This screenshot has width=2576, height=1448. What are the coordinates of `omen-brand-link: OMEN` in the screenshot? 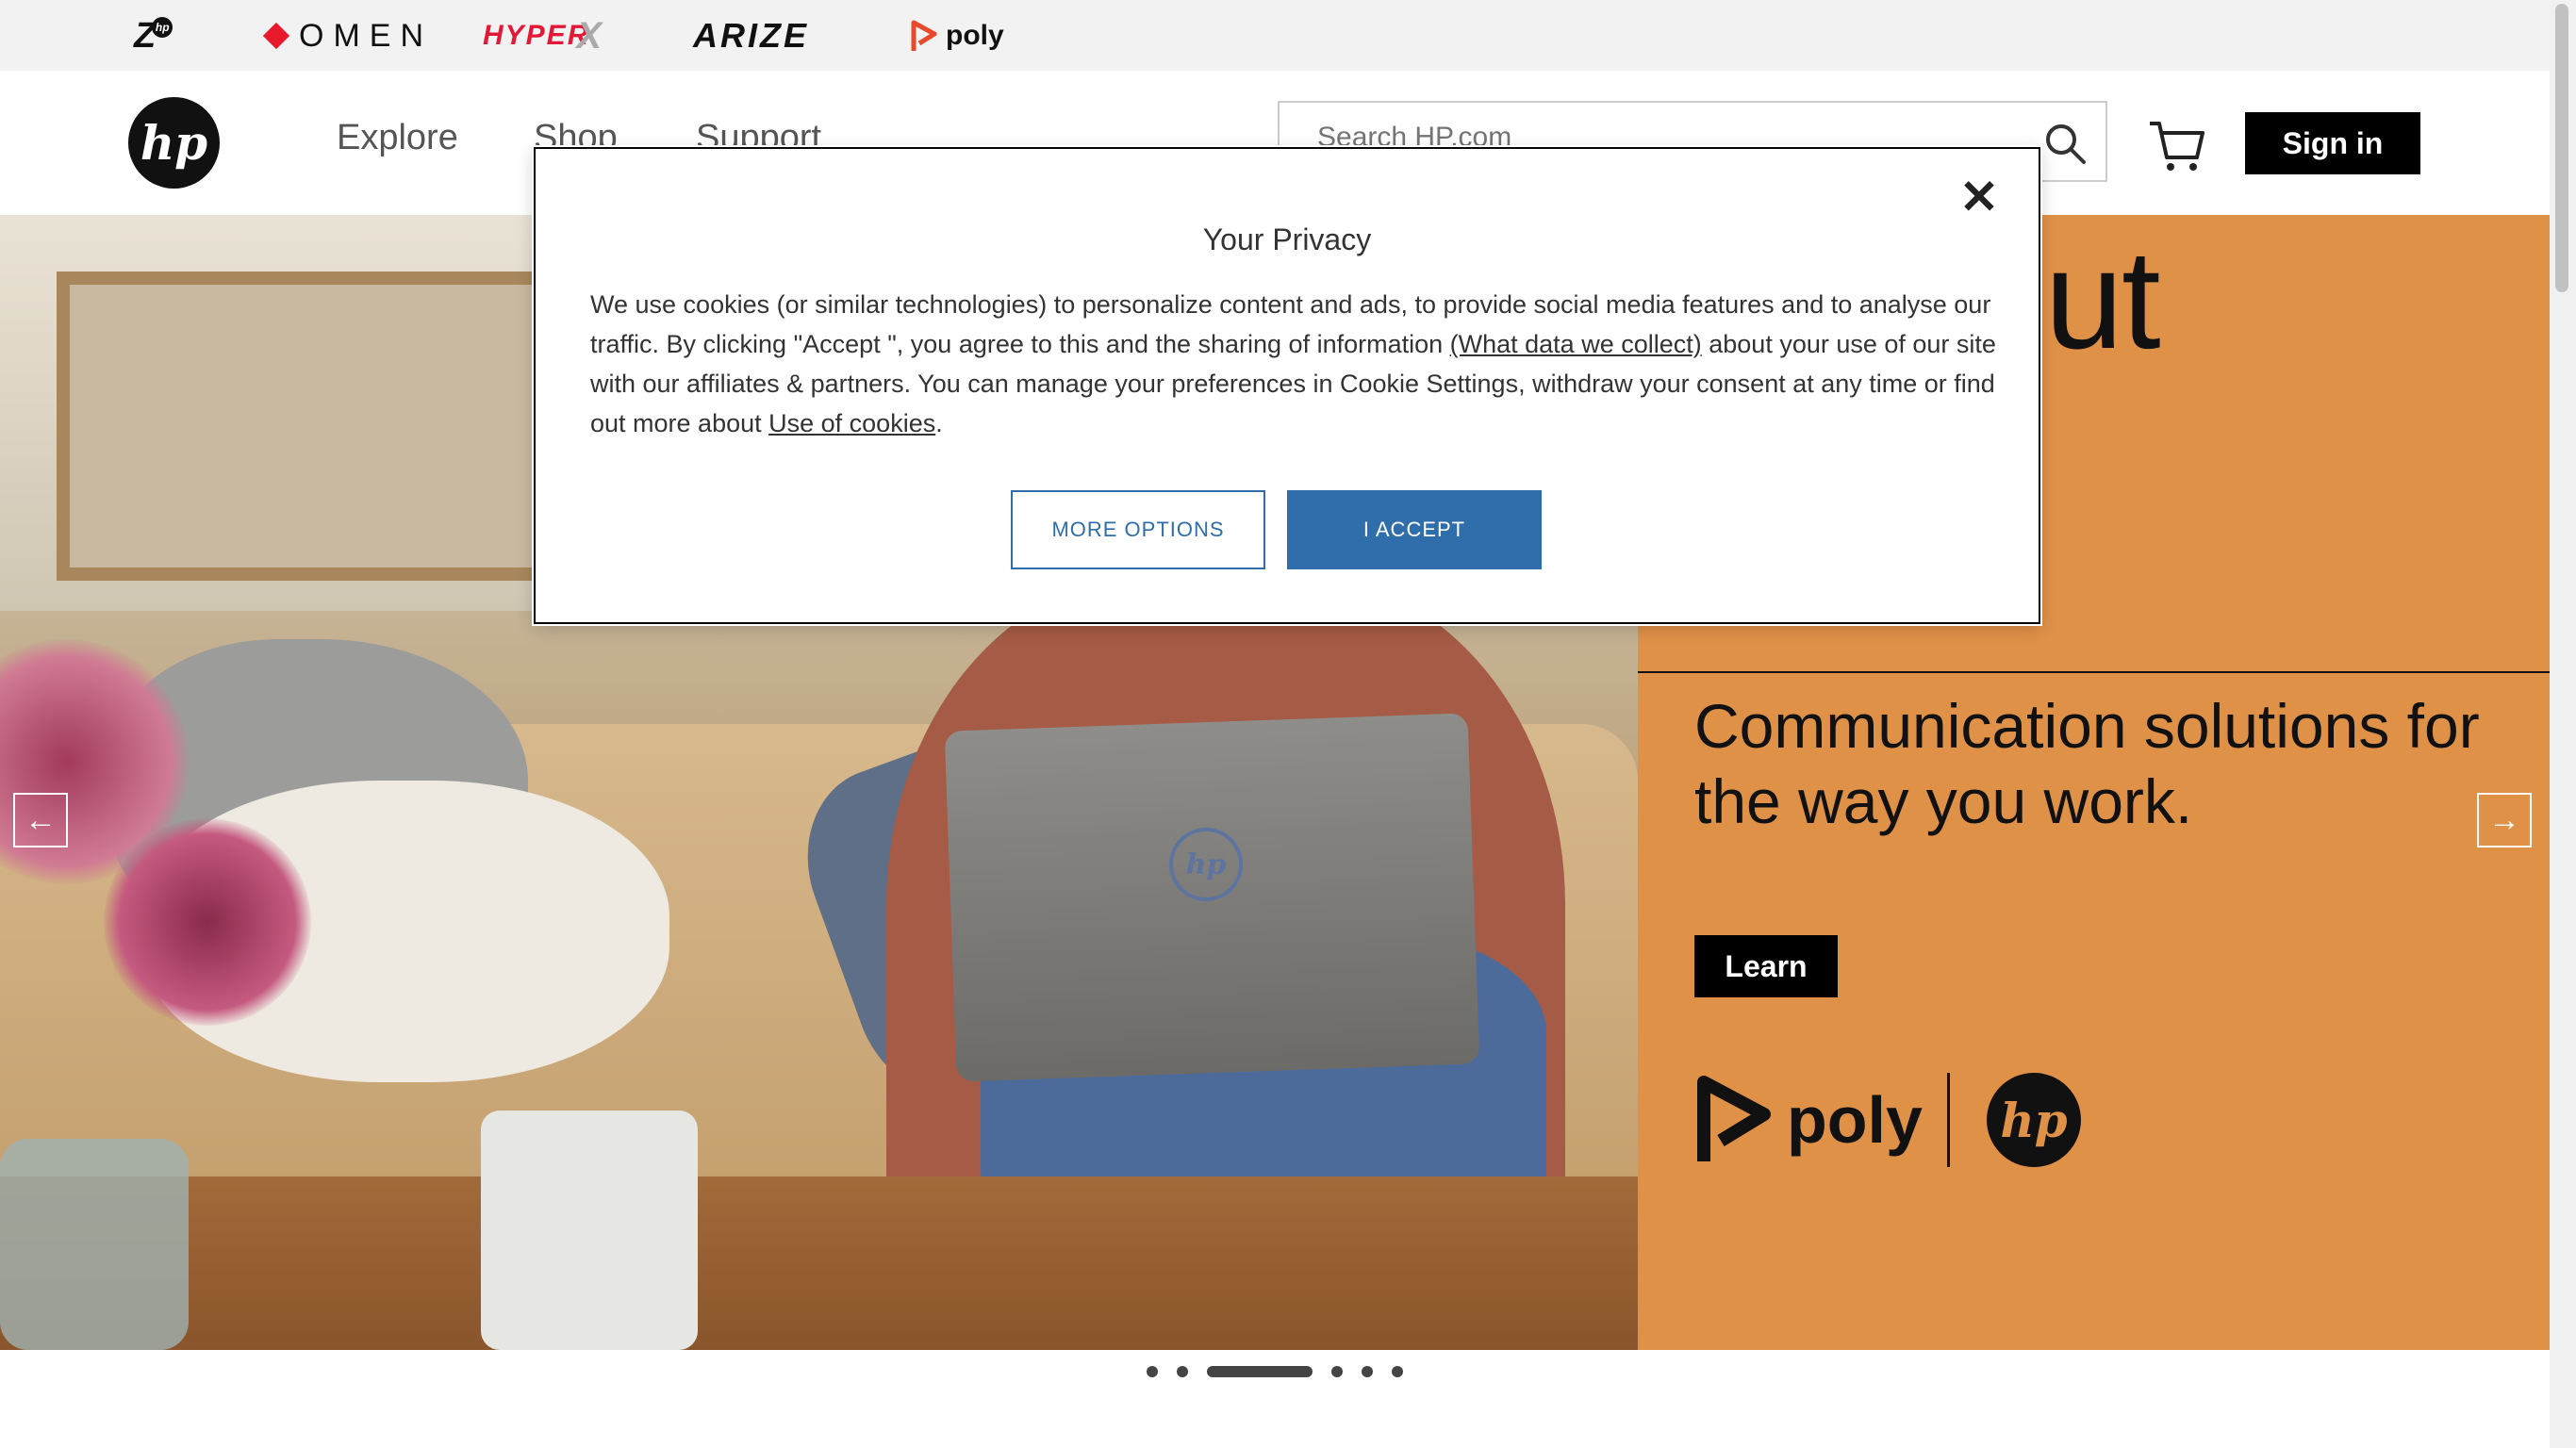 It's located at (347, 35).